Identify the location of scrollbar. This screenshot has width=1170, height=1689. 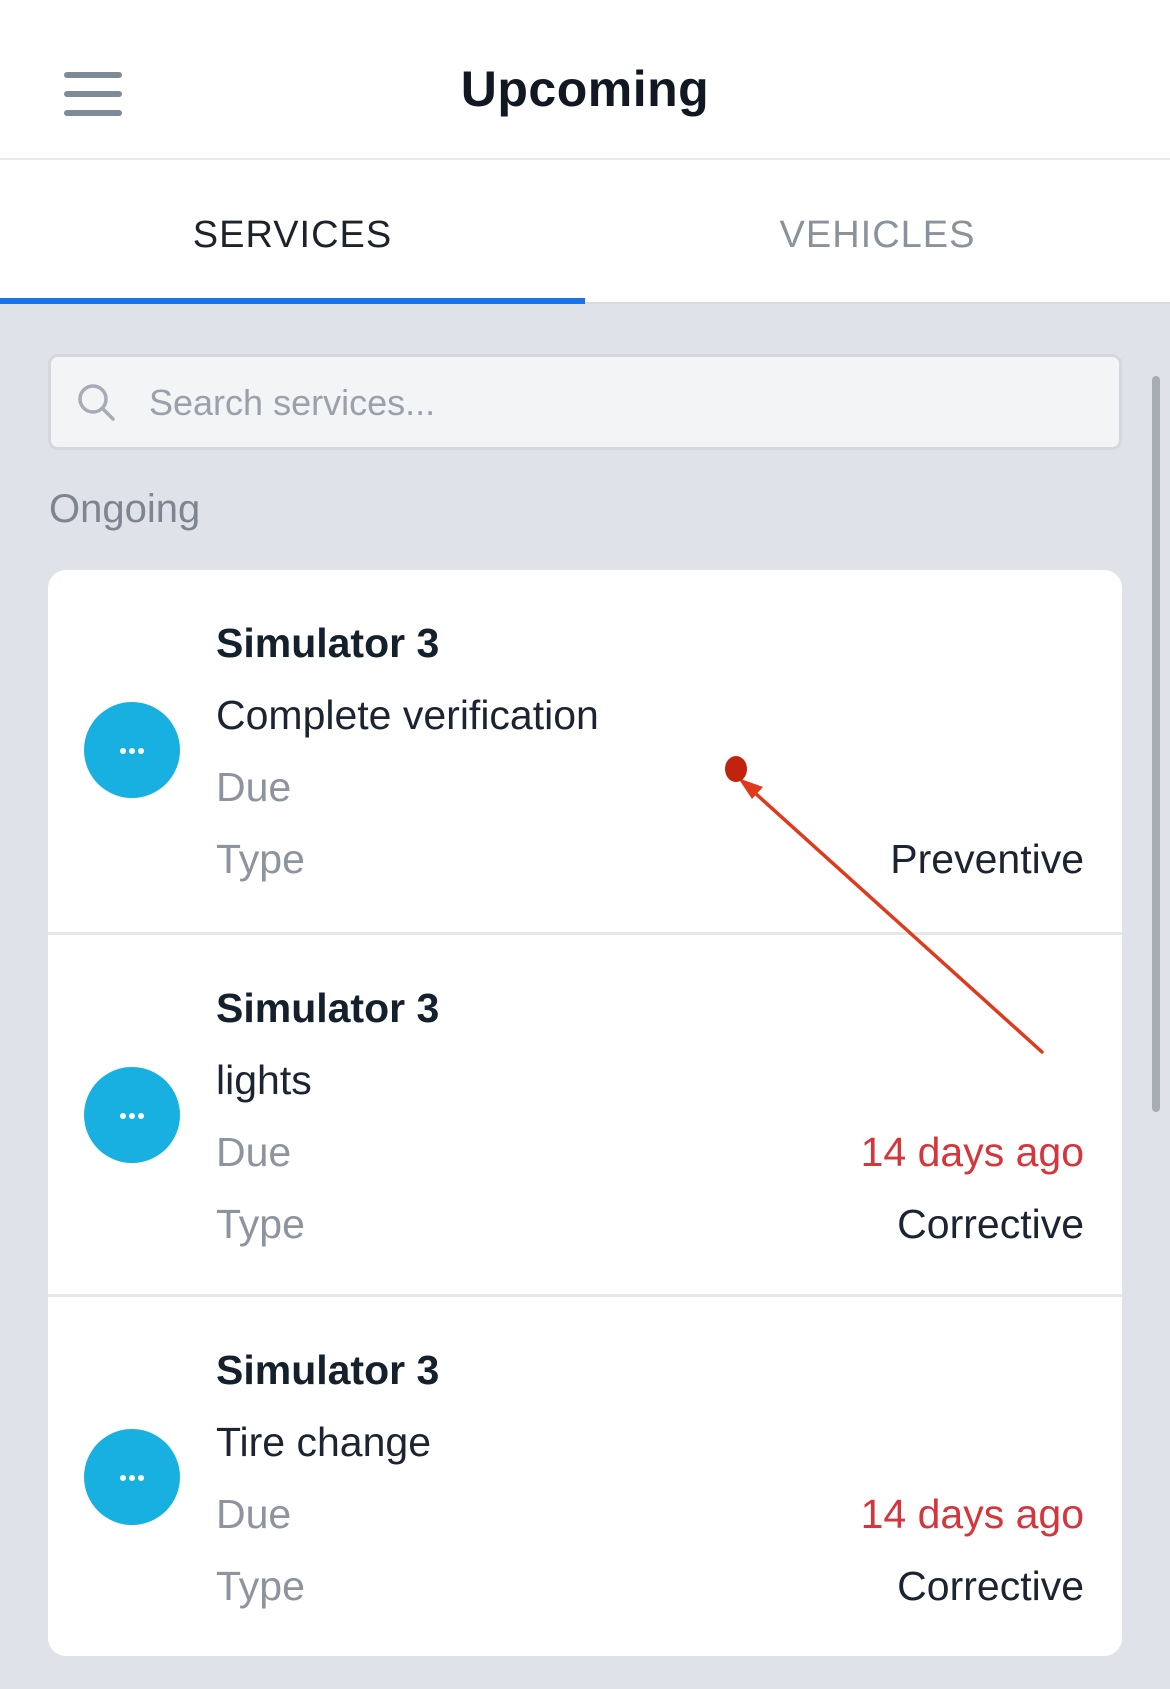
(1156, 744).